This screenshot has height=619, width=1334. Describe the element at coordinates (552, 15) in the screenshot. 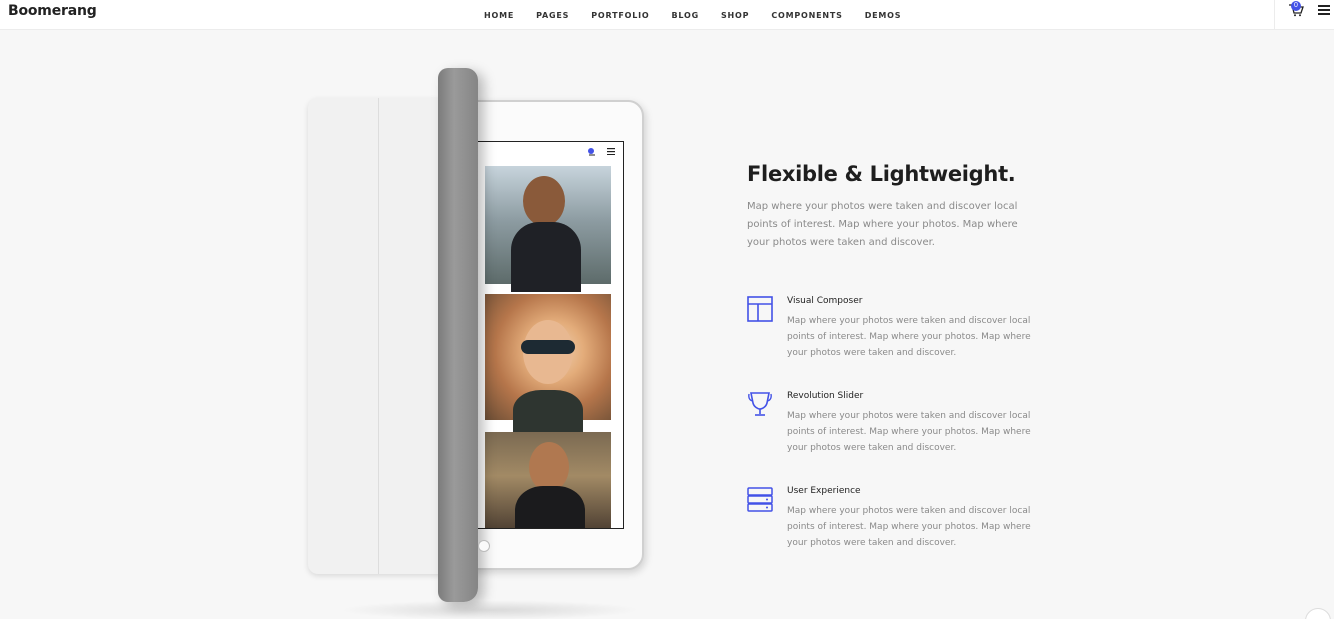

I see `nav-pages: PAGES` at that location.